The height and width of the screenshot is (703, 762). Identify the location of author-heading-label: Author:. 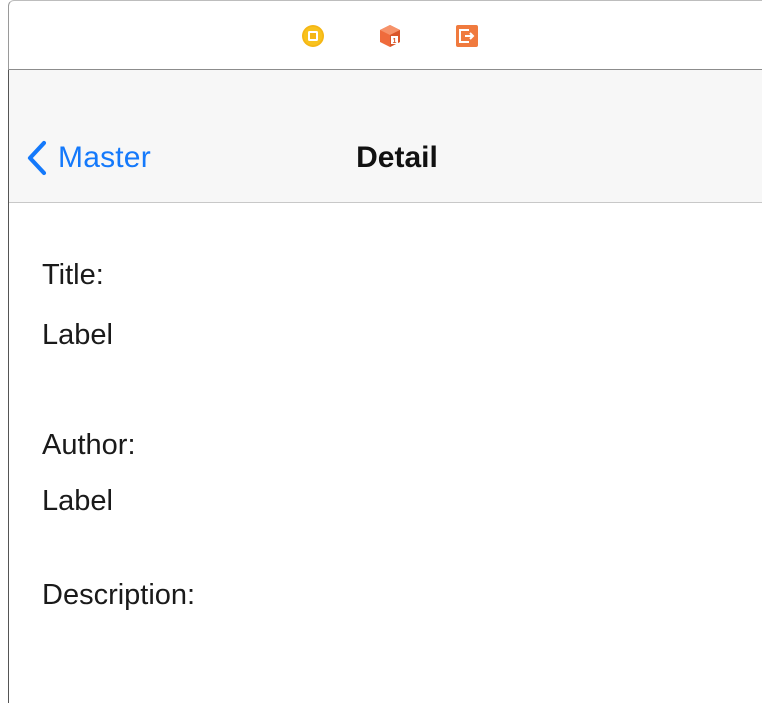
(89, 445).